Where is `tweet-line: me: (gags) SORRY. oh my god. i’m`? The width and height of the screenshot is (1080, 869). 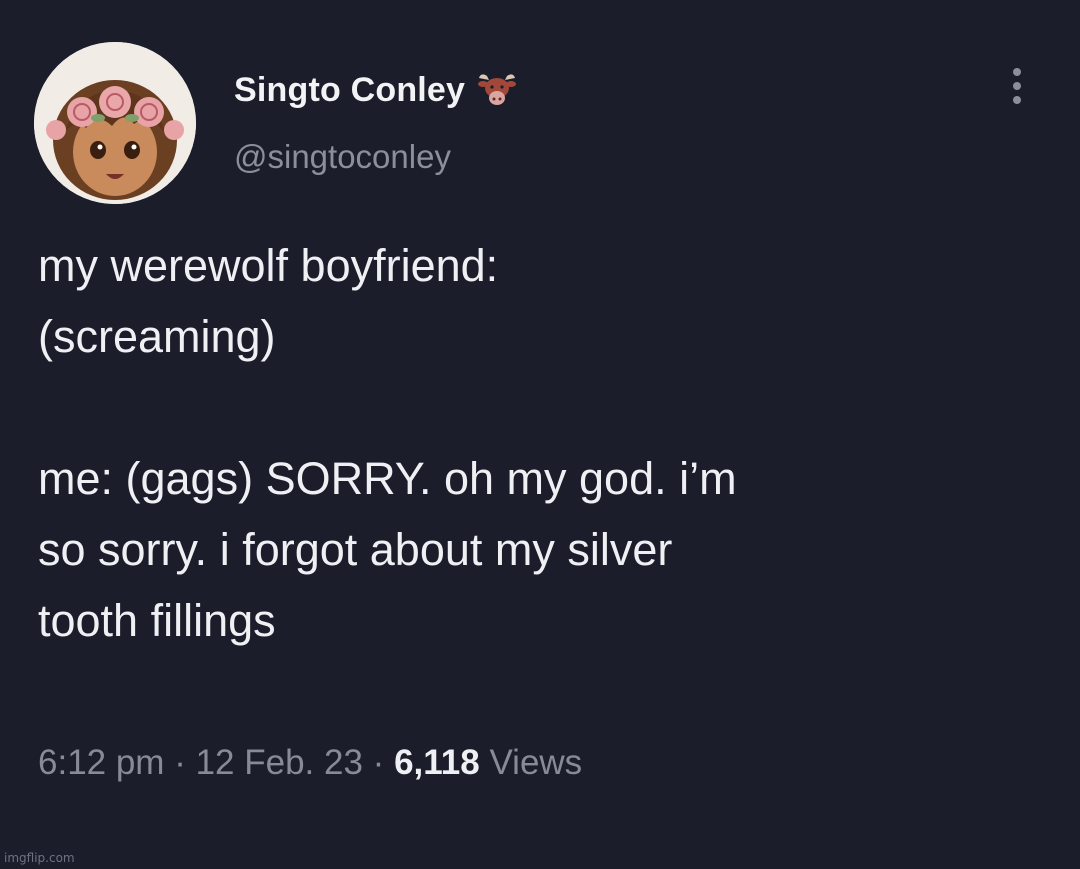 tweet-line: me: (gags) SORRY. oh my god. i’m is located at coordinates (387, 478).